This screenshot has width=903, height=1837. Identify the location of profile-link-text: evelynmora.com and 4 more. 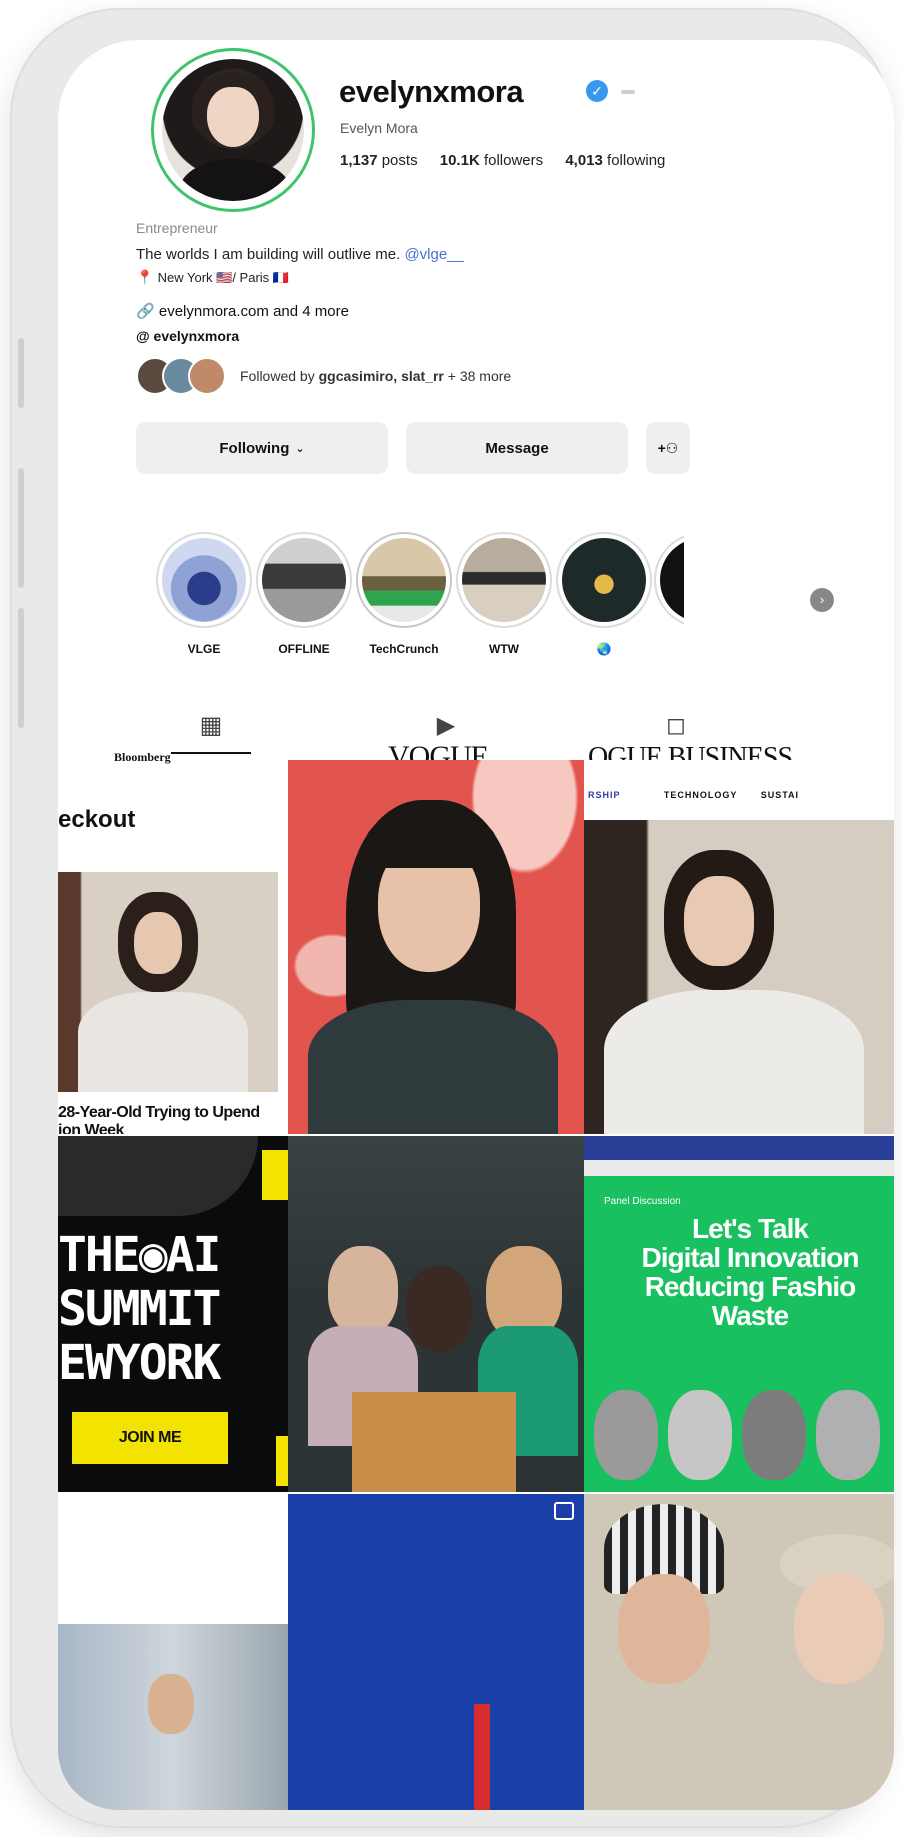
(253, 311).